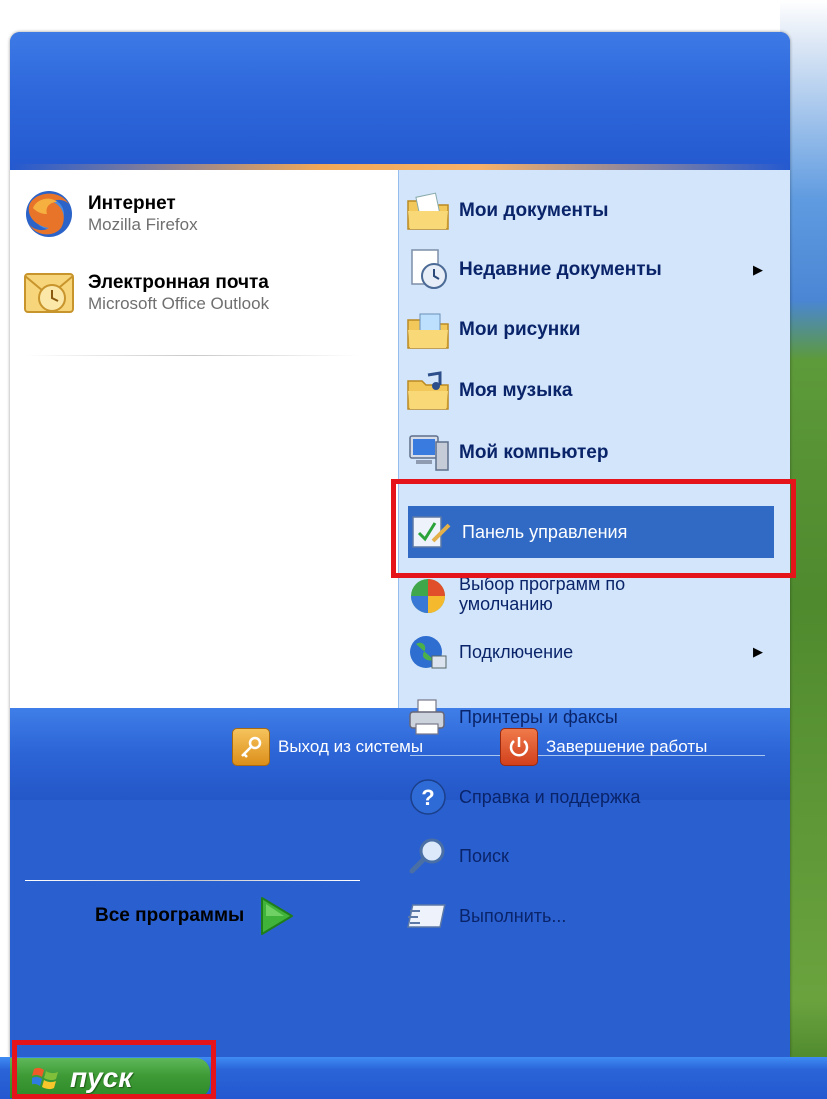  I want to click on my-documents-icon, so click(428, 211).